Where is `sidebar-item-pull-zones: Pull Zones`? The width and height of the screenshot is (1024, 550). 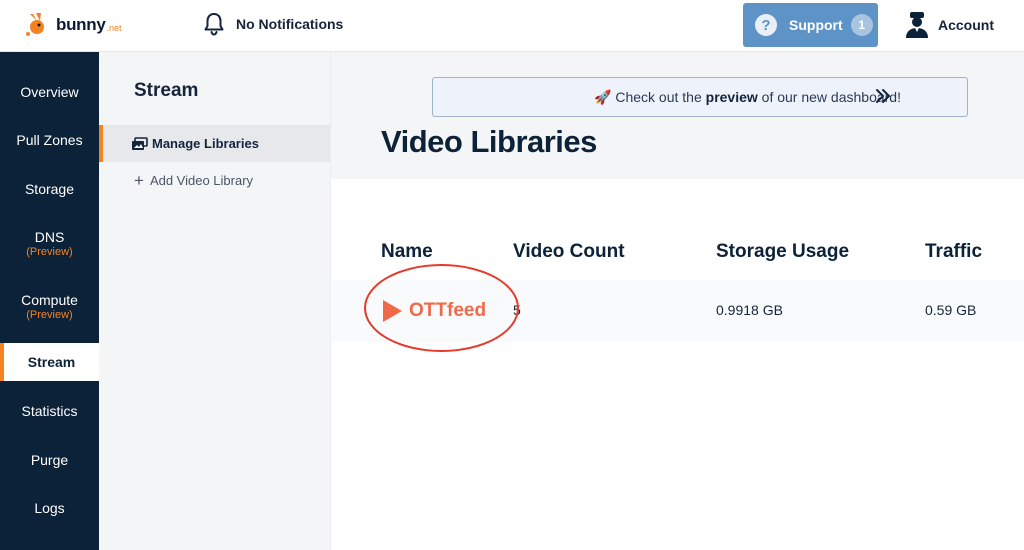 sidebar-item-pull-zones: Pull Zones is located at coordinates (49, 140).